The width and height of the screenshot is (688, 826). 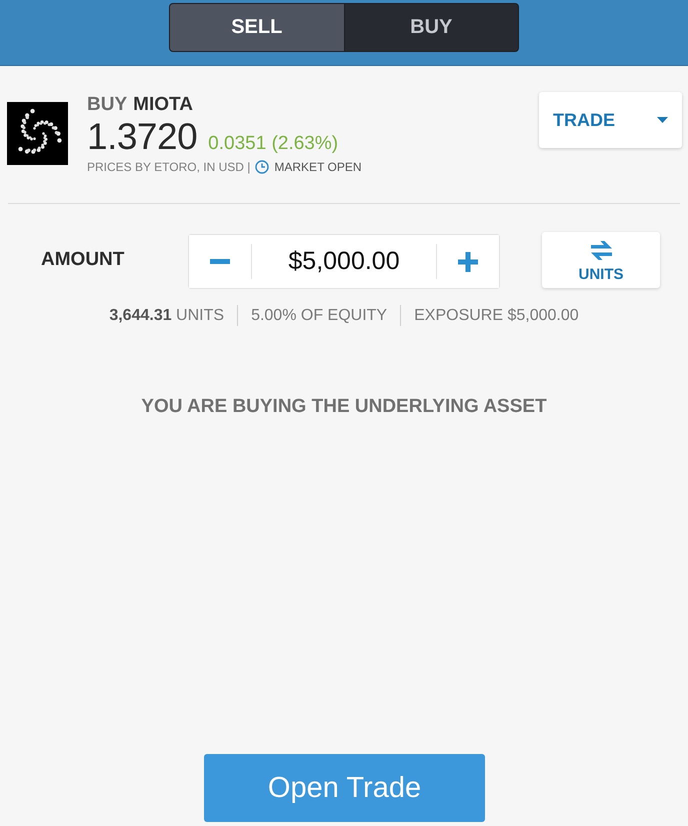 What do you see at coordinates (318, 167) in the screenshot?
I see `market-status: MARKET OPEN` at bounding box center [318, 167].